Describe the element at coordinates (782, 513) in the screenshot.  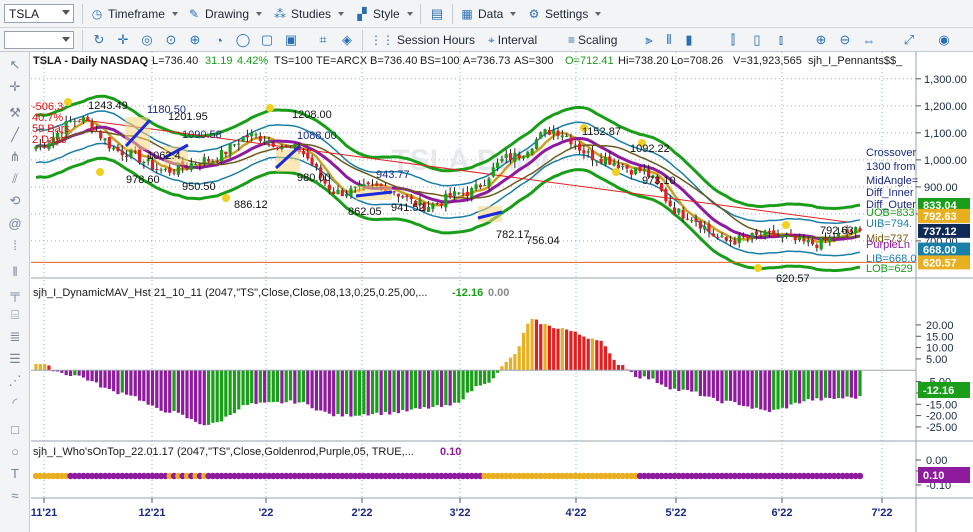
I see `time-tick-label: 6'22` at that location.